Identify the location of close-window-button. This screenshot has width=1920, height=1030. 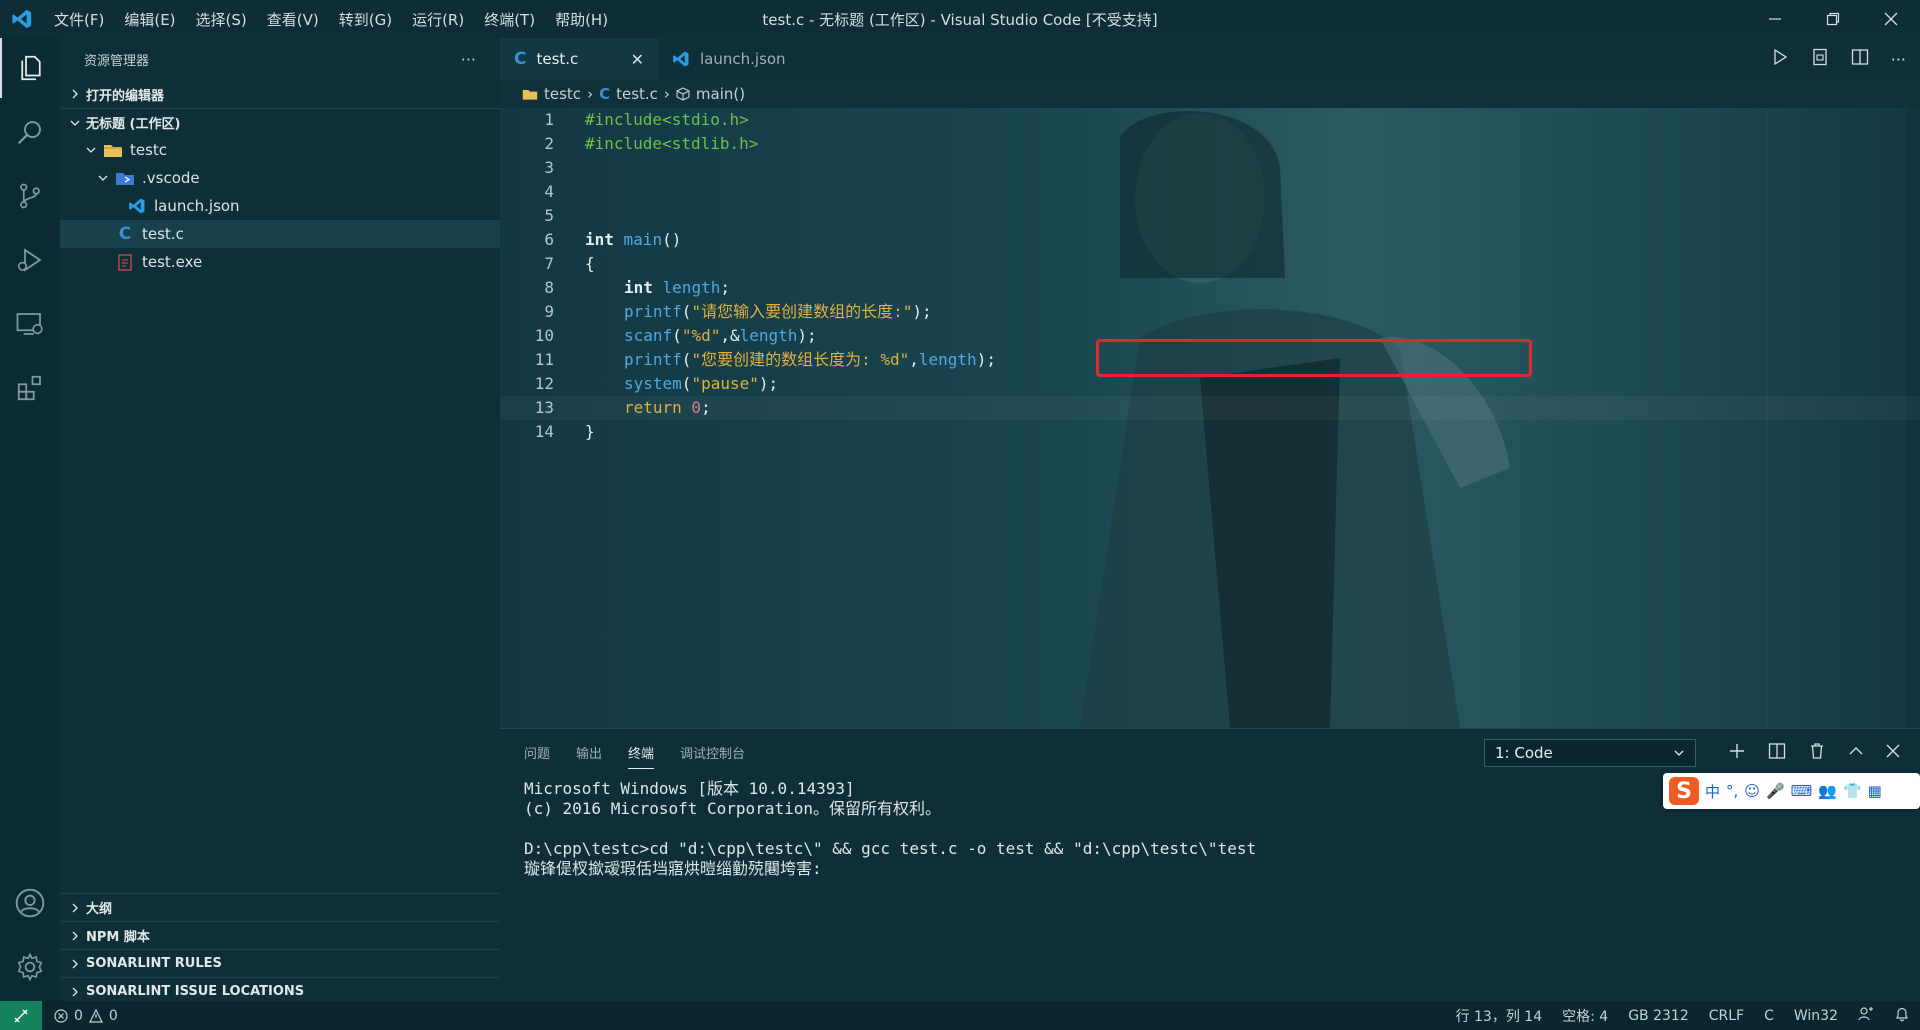
(1891, 19).